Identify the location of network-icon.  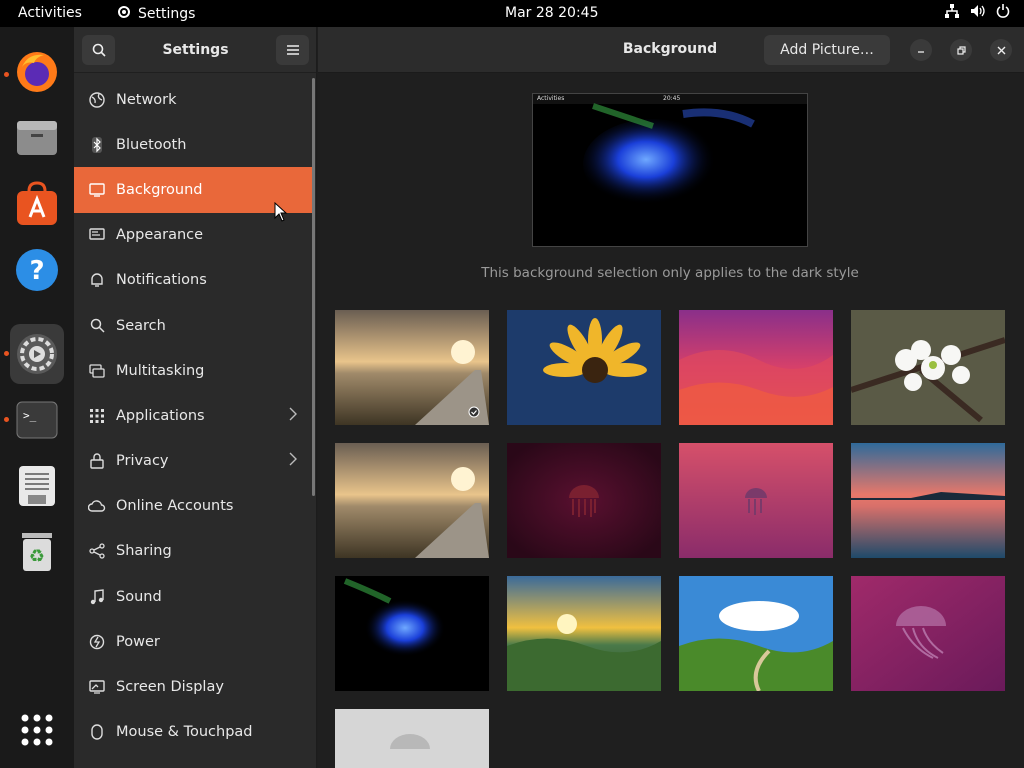
(952, 13).